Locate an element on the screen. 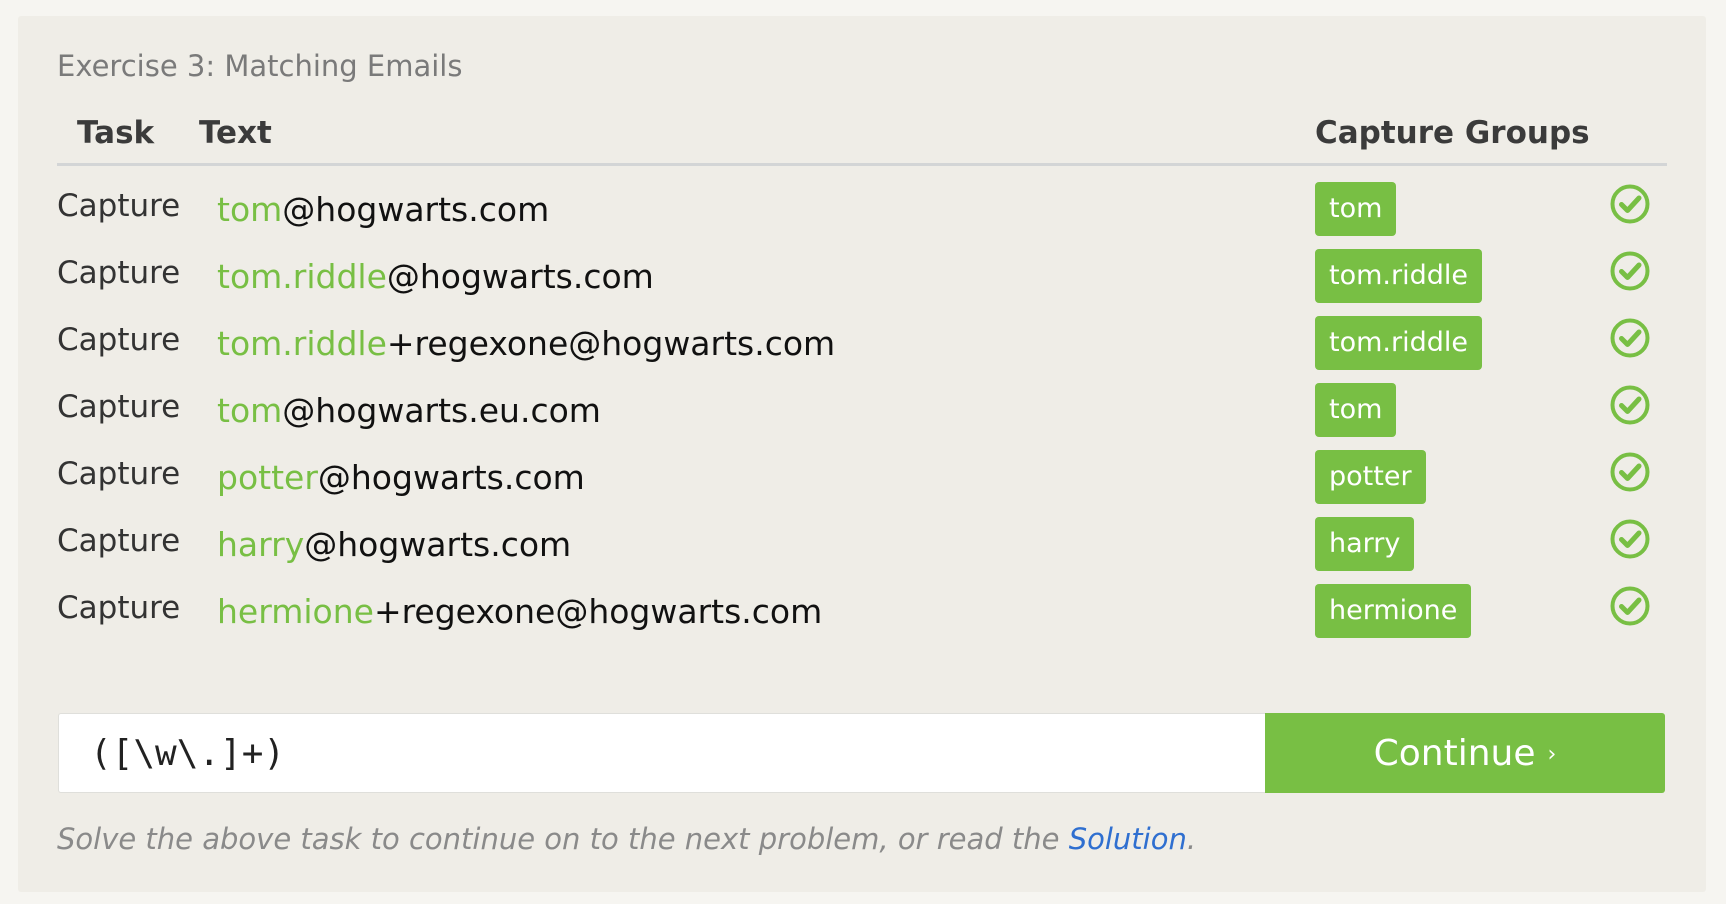  exercise-title: Exercise 3: Matching Emails is located at coordinates (260, 66).